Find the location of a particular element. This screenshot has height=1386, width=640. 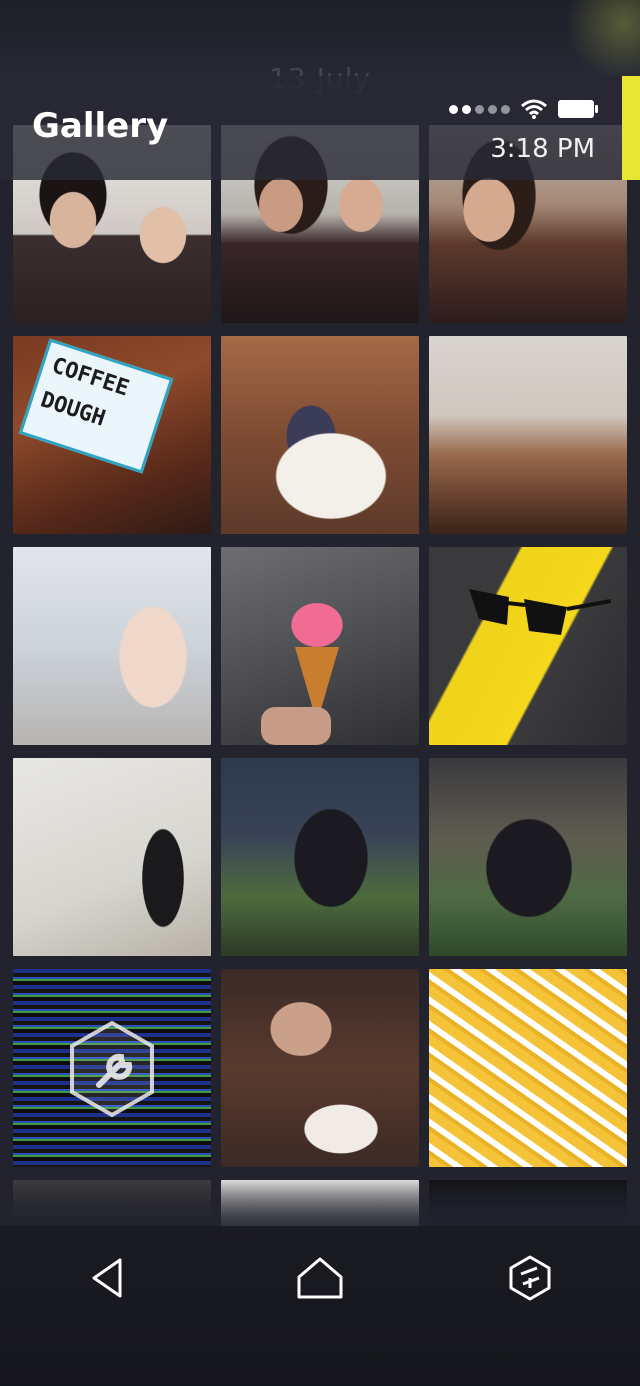

repair-wrench-icon is located at coordinates (112, 1069).